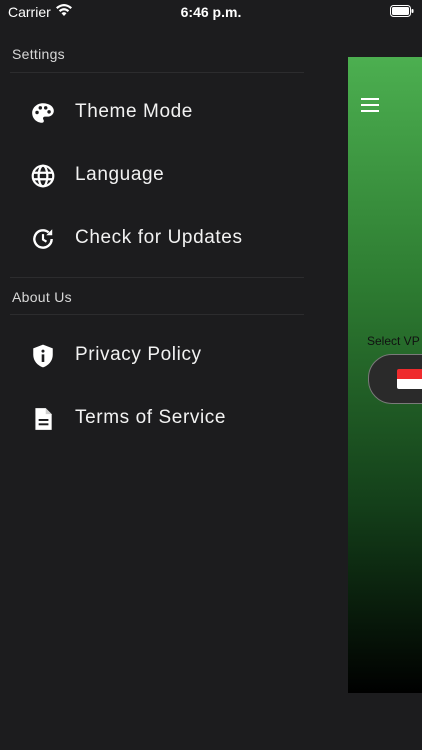 Image resolution: width=422 pixels, height=750 pixels. Describe the element at coordinates (395, 379) in the screenshot. I see `server-selector-button` at that location.